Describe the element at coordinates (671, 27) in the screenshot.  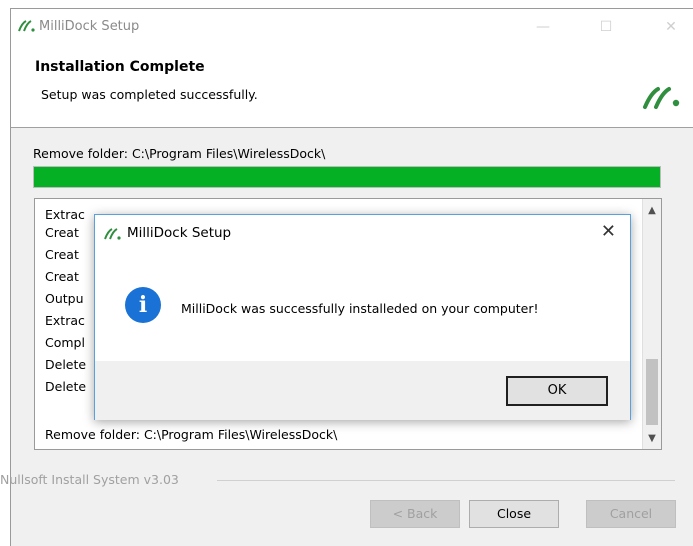
I see `close-icon: ✕` at that location.